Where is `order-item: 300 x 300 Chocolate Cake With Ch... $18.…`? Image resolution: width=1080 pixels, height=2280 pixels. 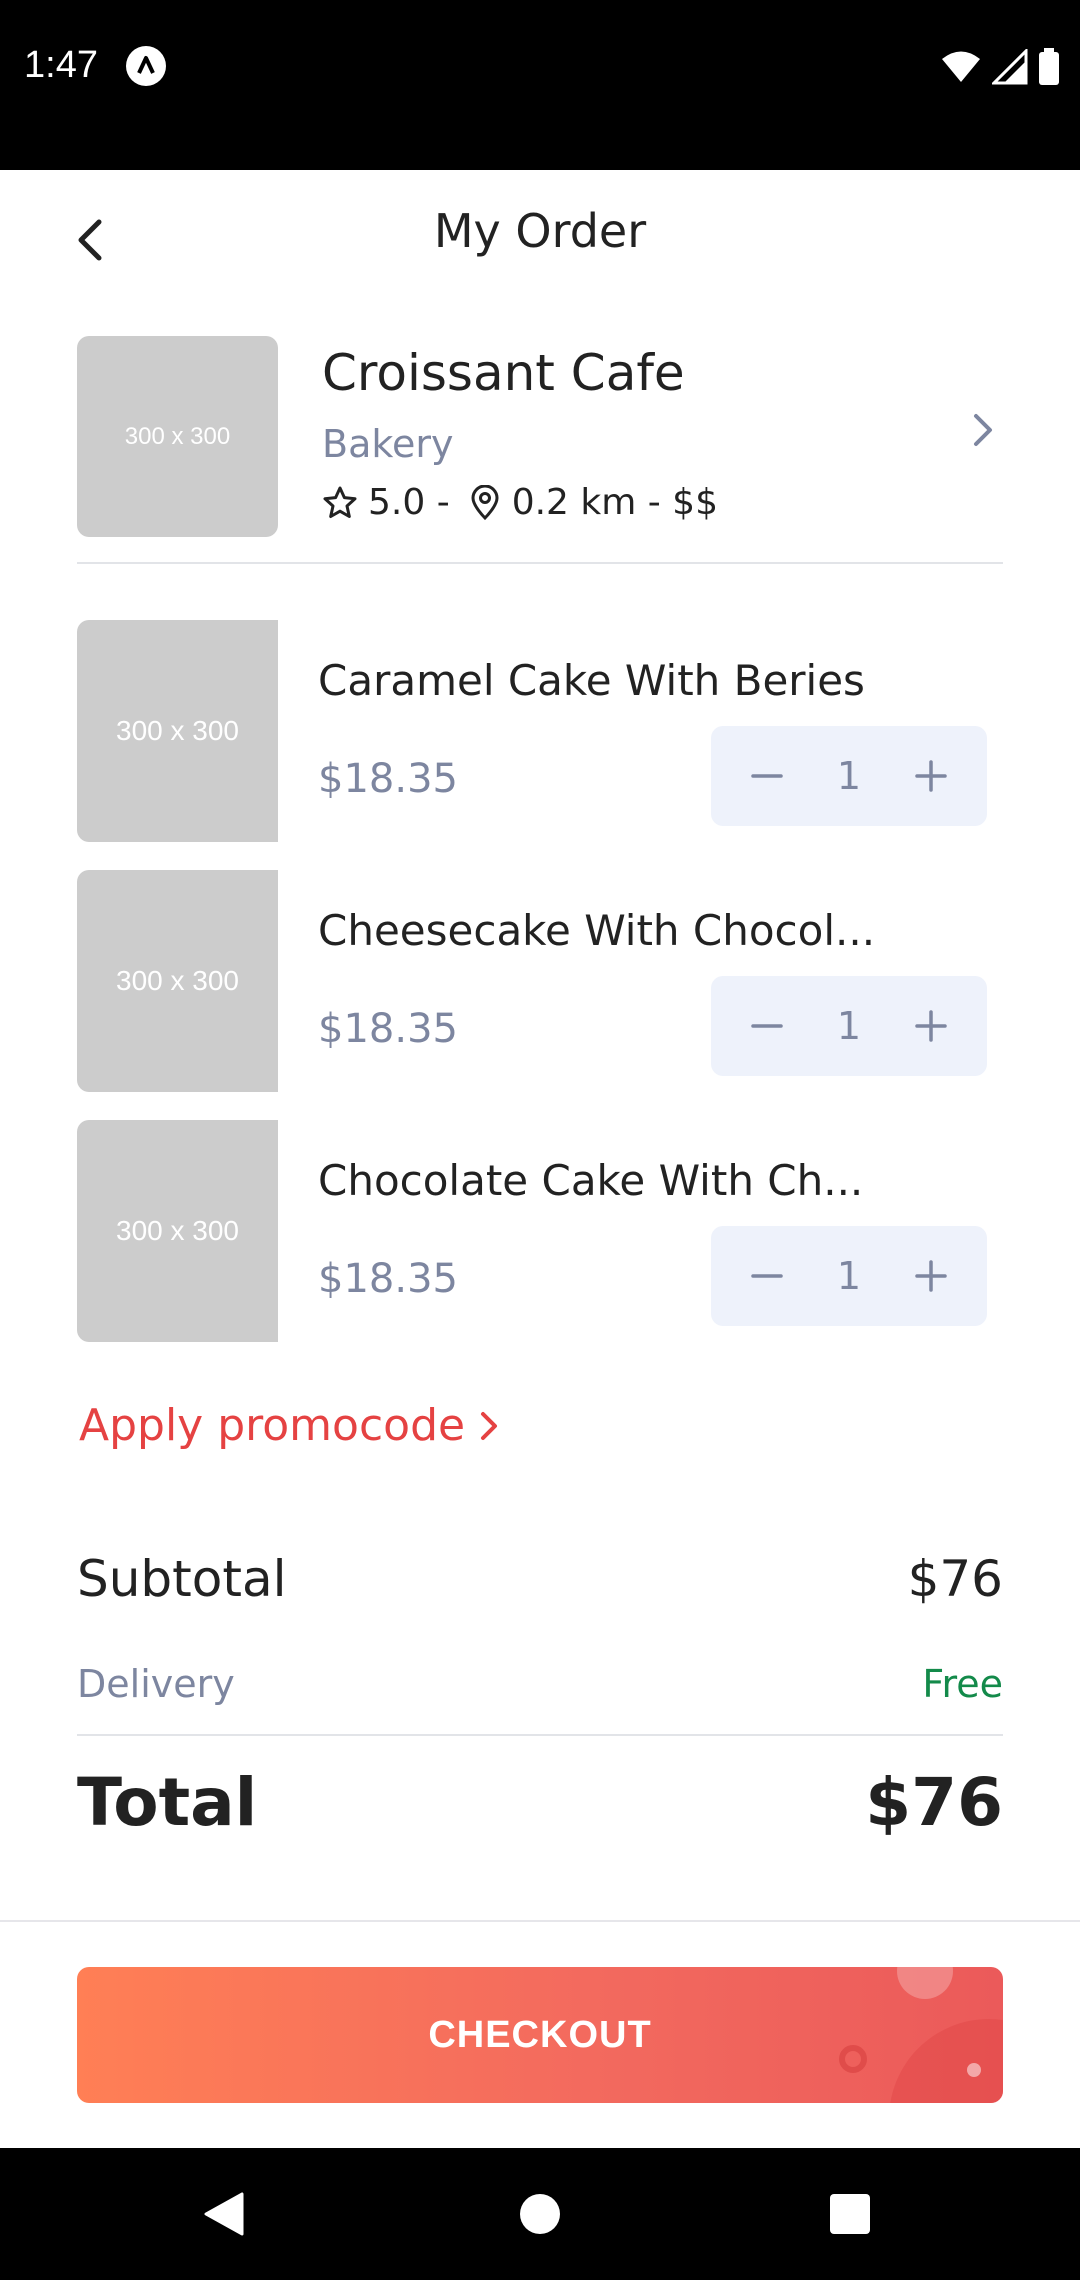
order-item: 300 x 300 Chocolate Cake With Ch... $18.… is located at coordinates (540, 1231).